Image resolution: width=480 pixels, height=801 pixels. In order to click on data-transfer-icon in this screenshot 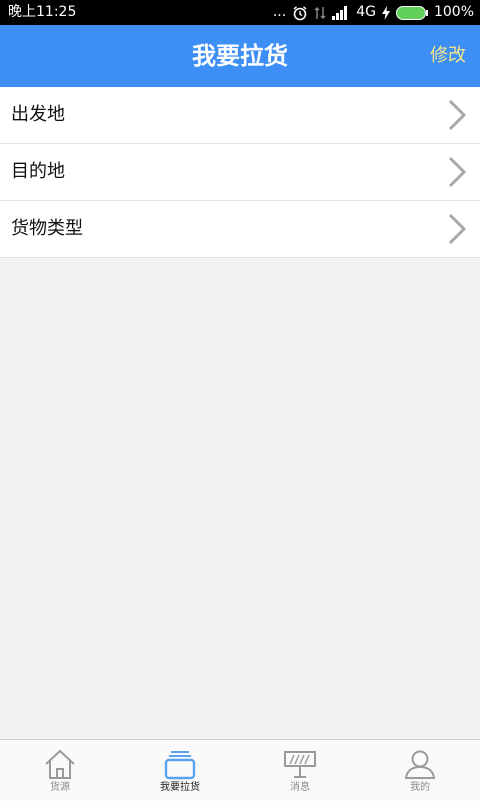, I will do `click(320, 12)`.